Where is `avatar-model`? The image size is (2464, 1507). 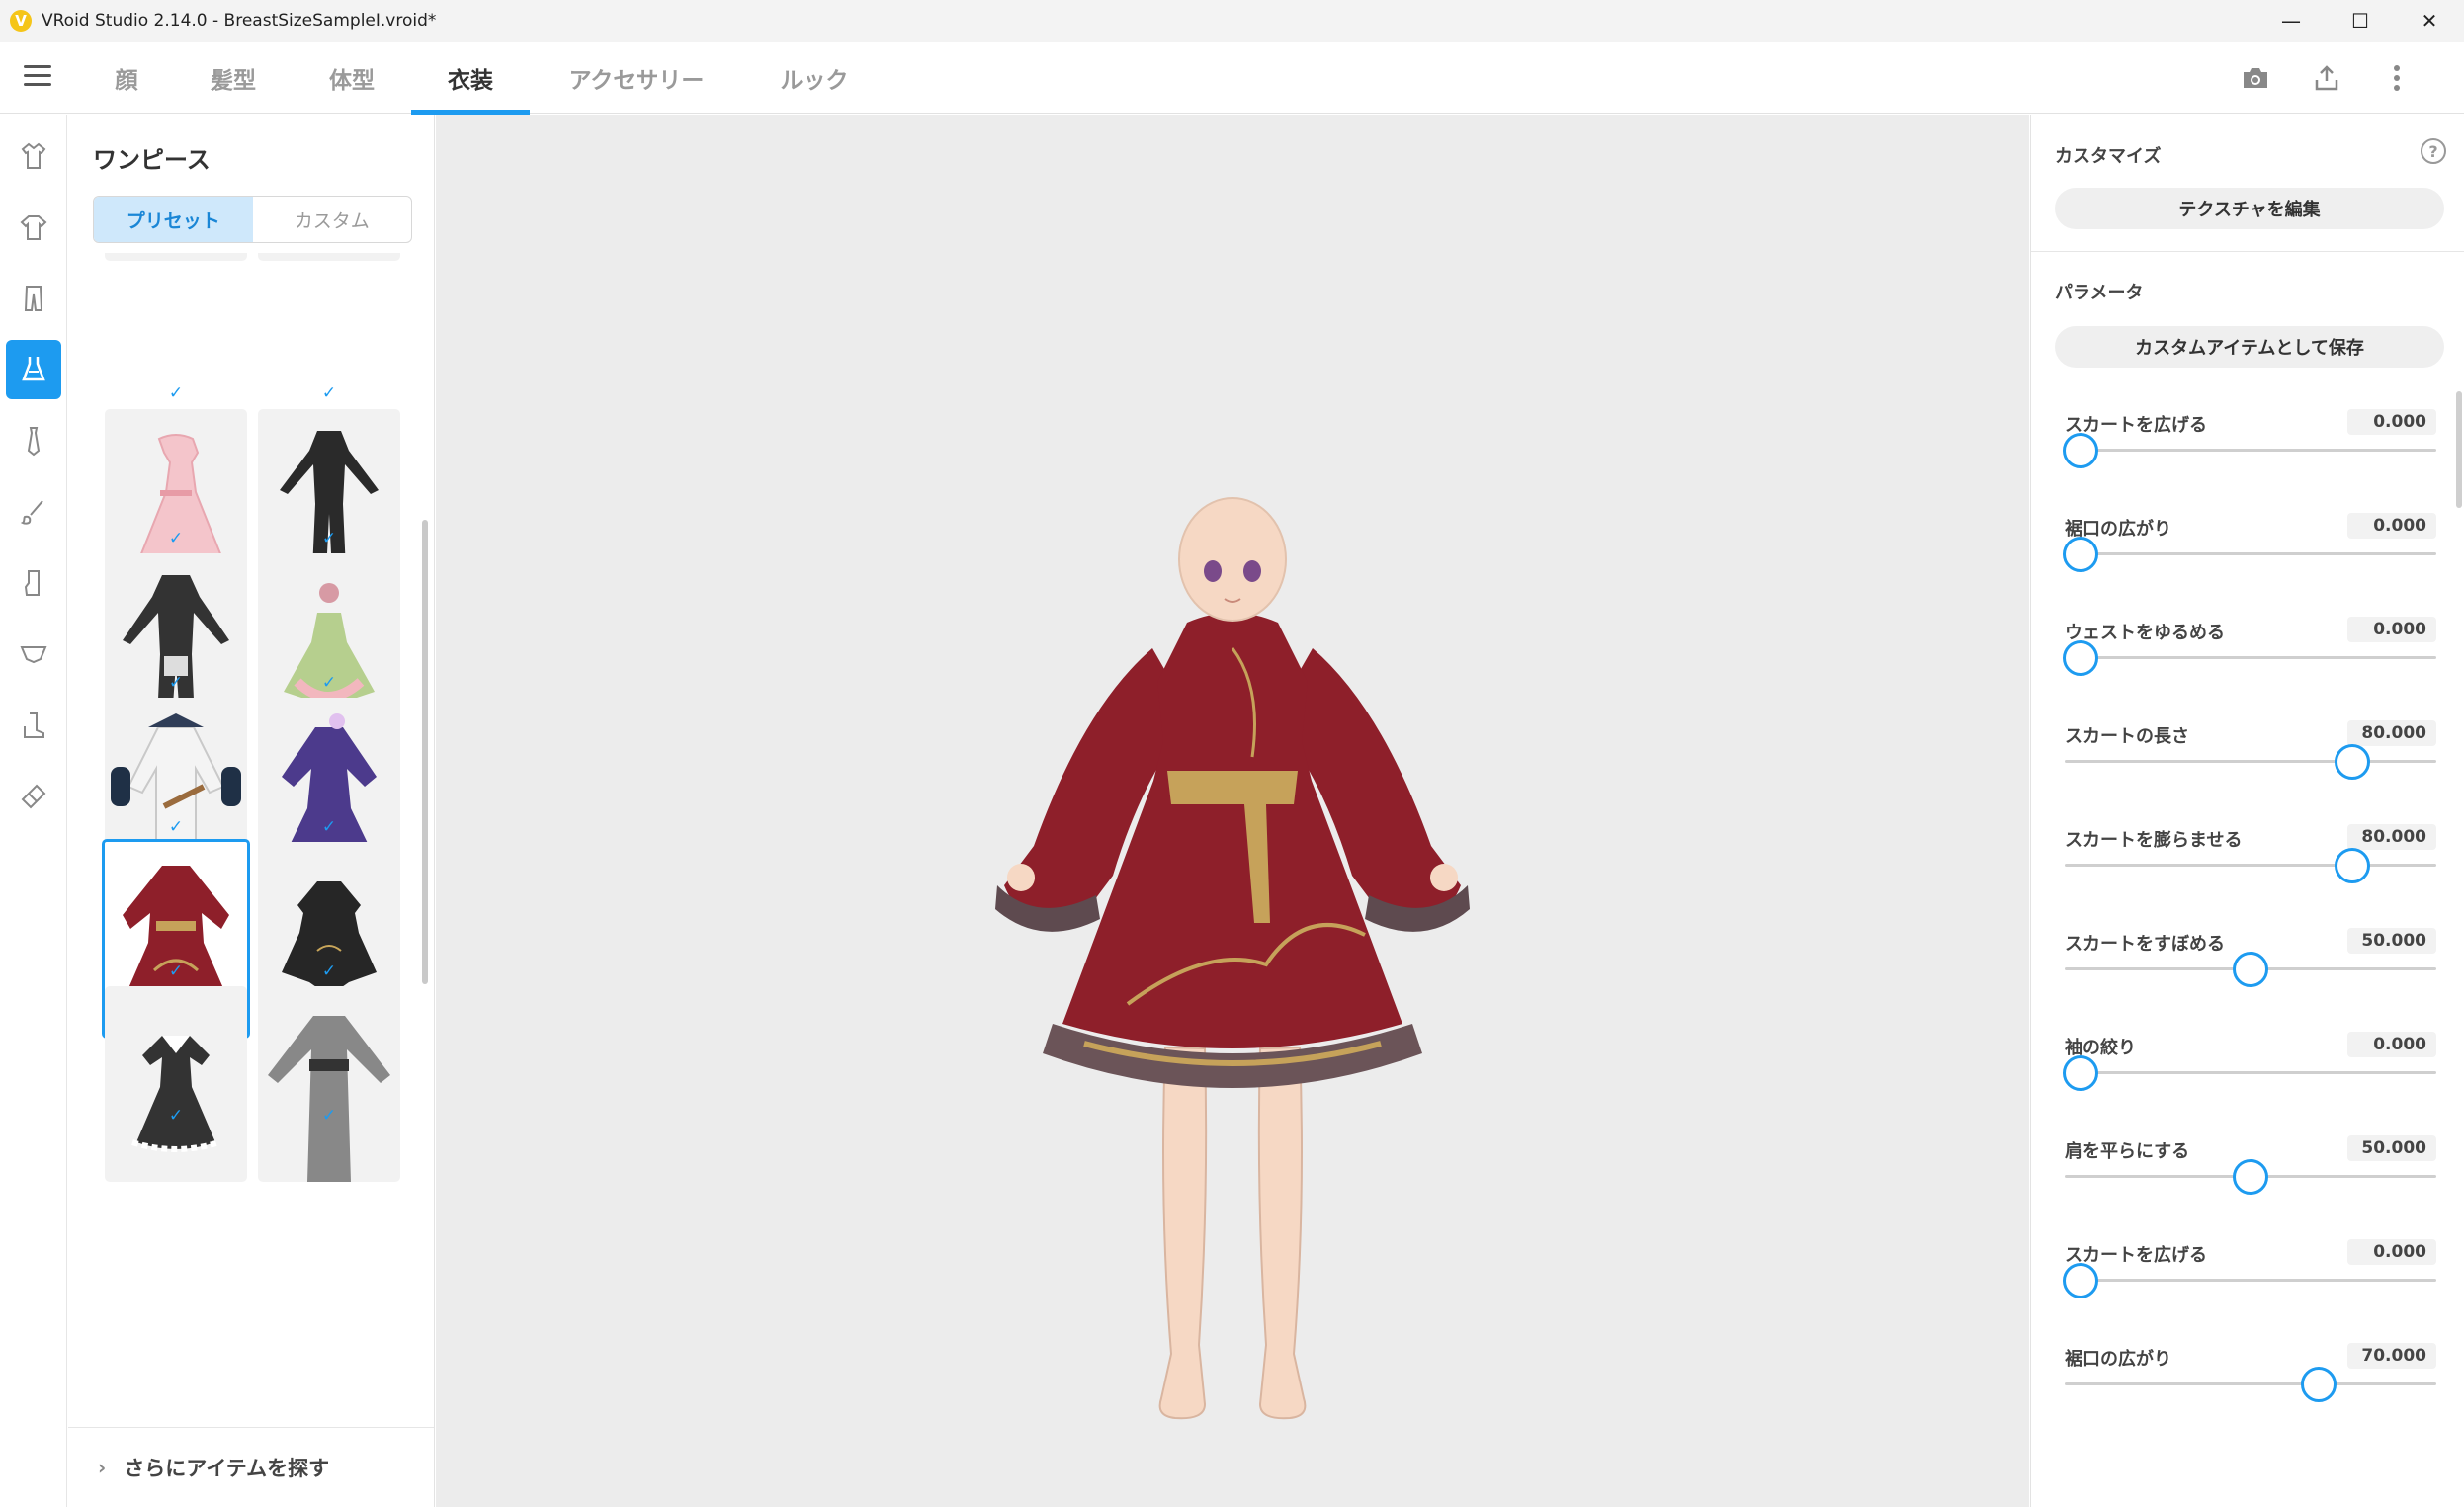 avatar-model is located at coordinates (1232, 958).